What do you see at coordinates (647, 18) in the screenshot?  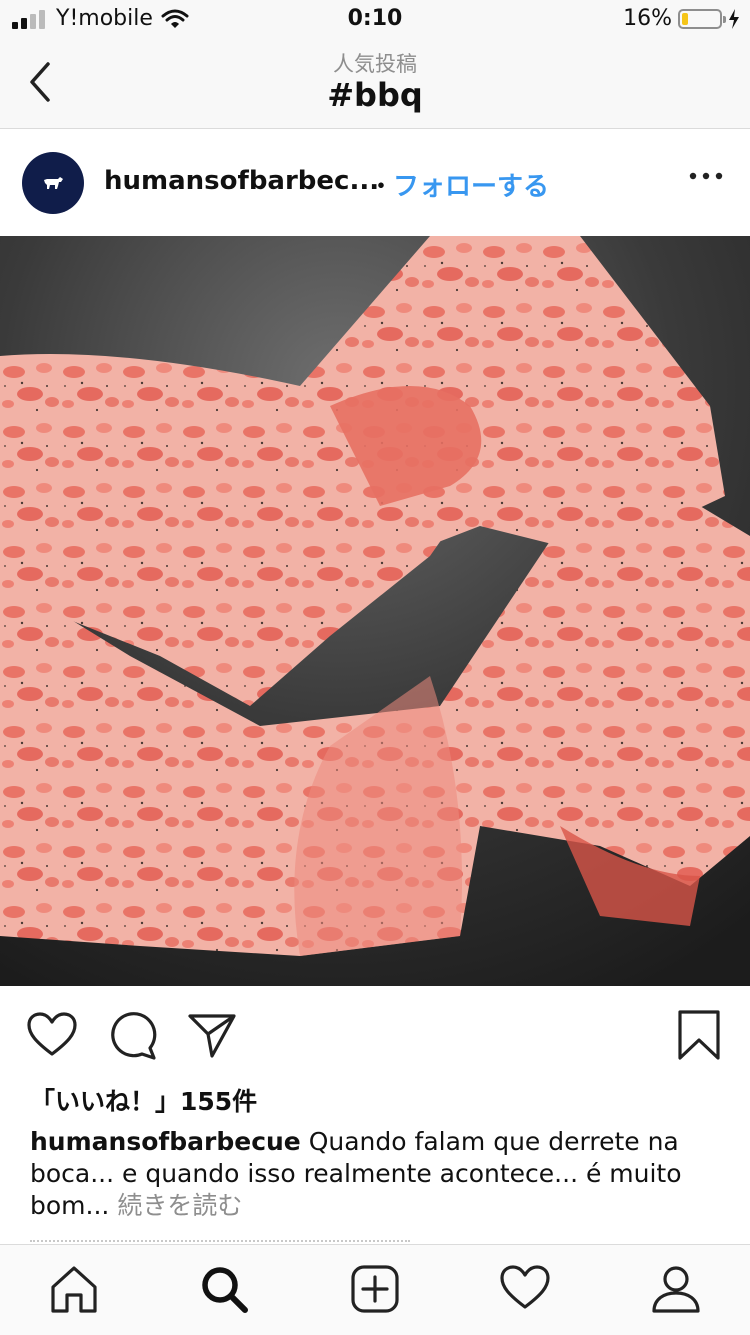 I see `battery-percent: 16%` at bounding box center [647, 18].